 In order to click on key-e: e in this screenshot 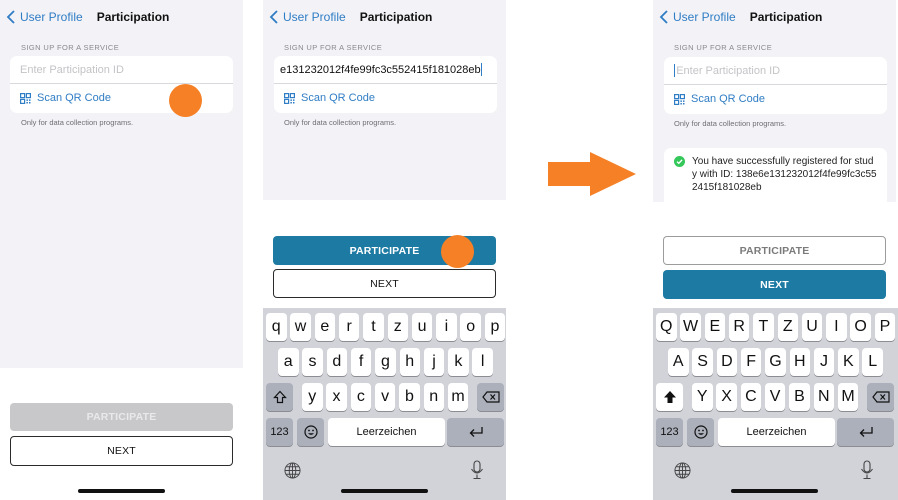, I will do `click(325, 327)`.